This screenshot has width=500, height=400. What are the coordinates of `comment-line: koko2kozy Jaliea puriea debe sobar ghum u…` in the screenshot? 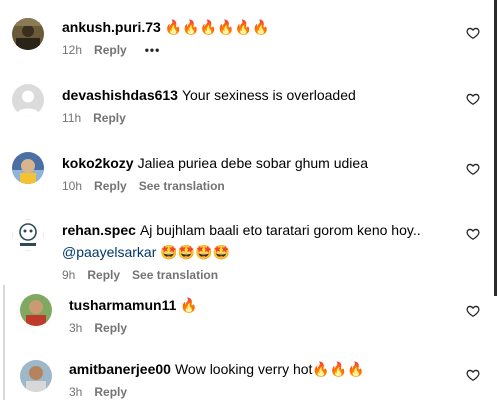 It's located at (258, 163).